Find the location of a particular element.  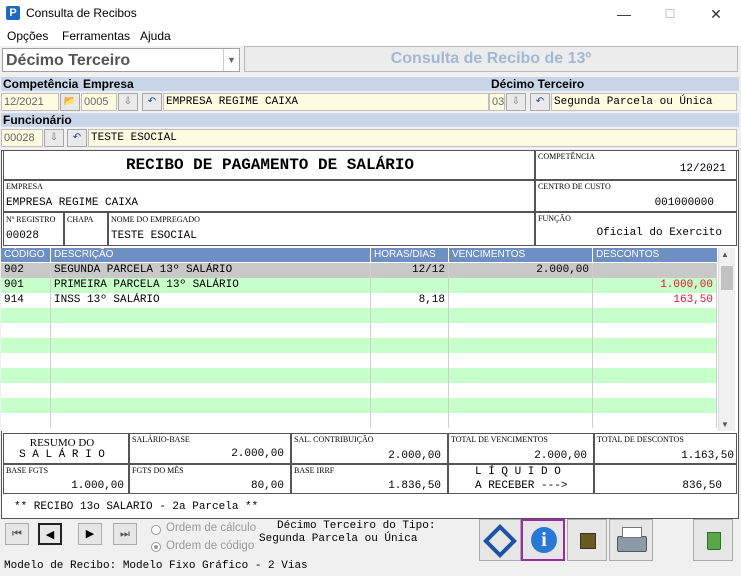

scroll-down-icon: ▼ is located at coordinates (725, 424).